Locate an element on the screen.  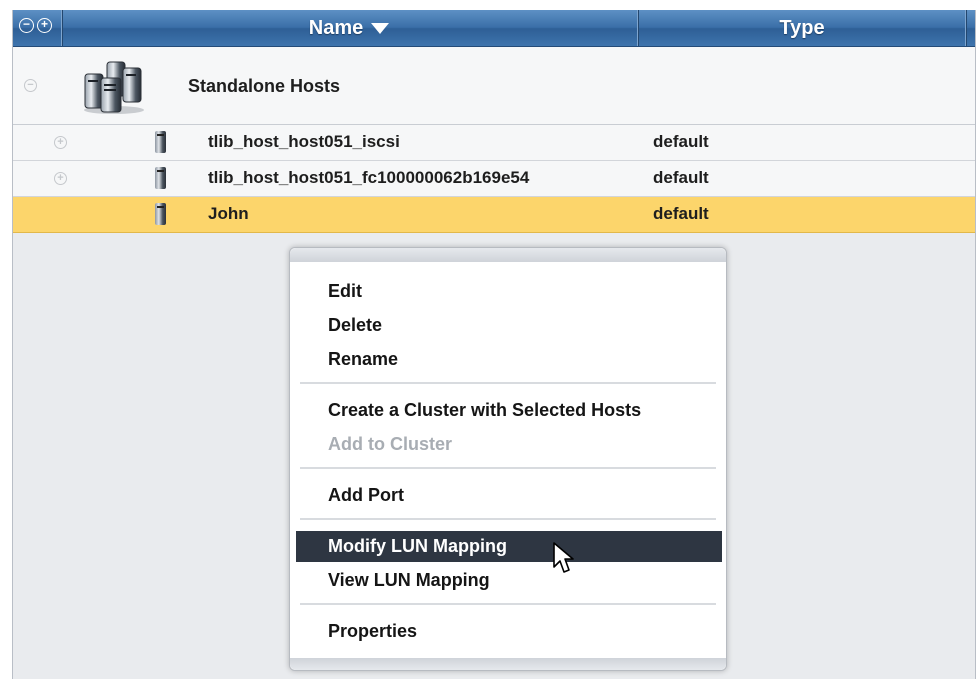
column-header-name: Name is located at coordinates (349, 28).